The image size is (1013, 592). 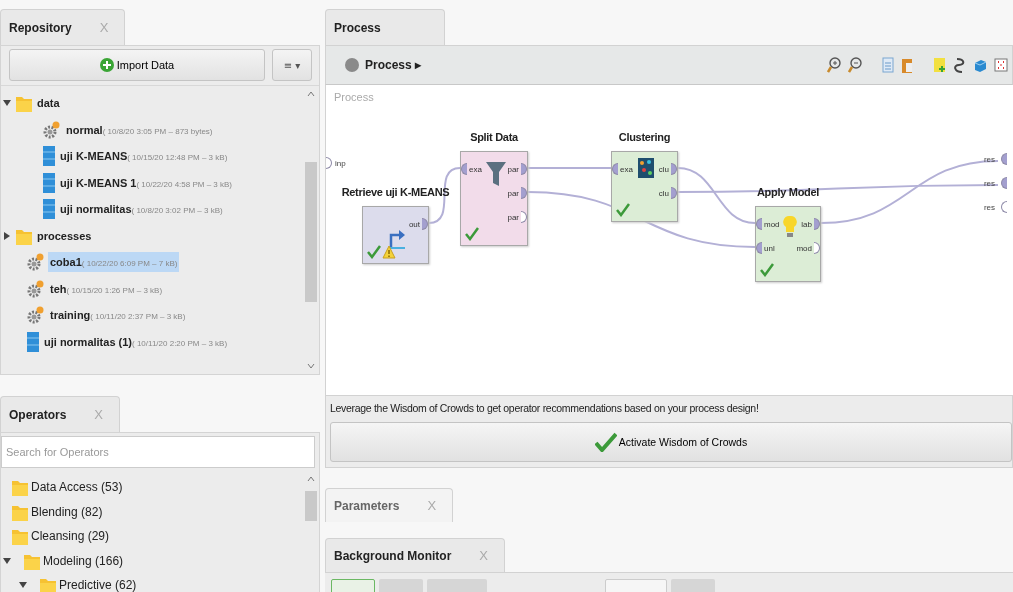 What do you see at coordinates (834, 65) in the screenshot?
I see `zoom-in-icon` at bounding box center [834, 65].